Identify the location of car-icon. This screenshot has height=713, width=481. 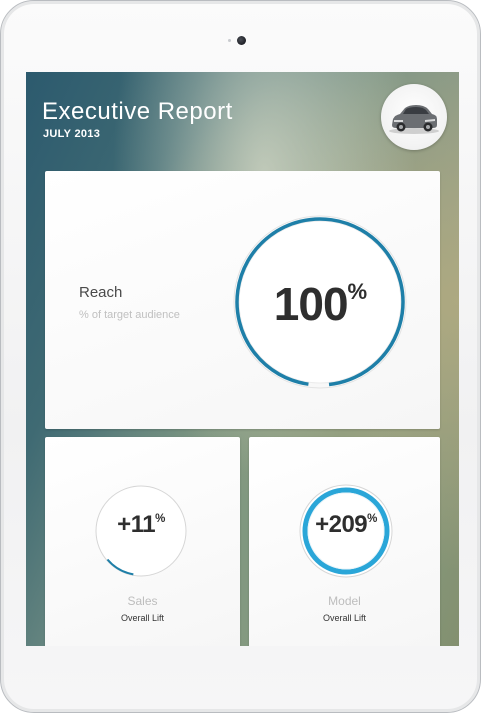
(414, 119).